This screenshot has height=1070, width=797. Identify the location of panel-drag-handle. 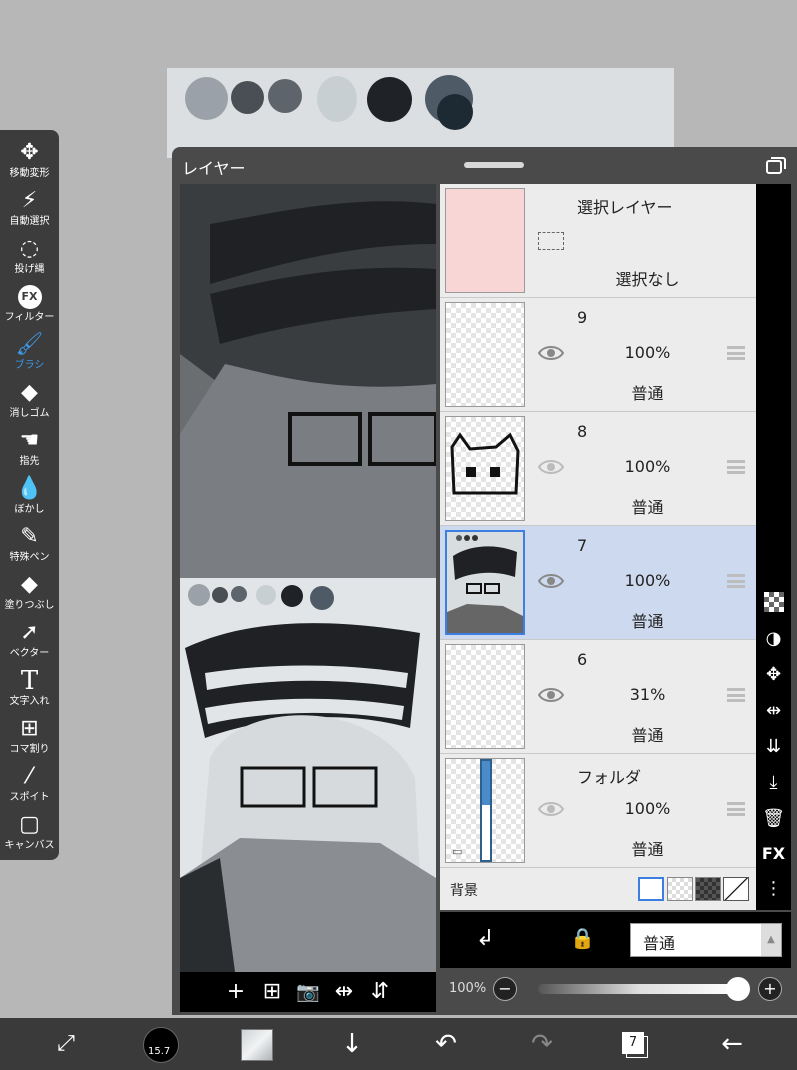
(494, 165).